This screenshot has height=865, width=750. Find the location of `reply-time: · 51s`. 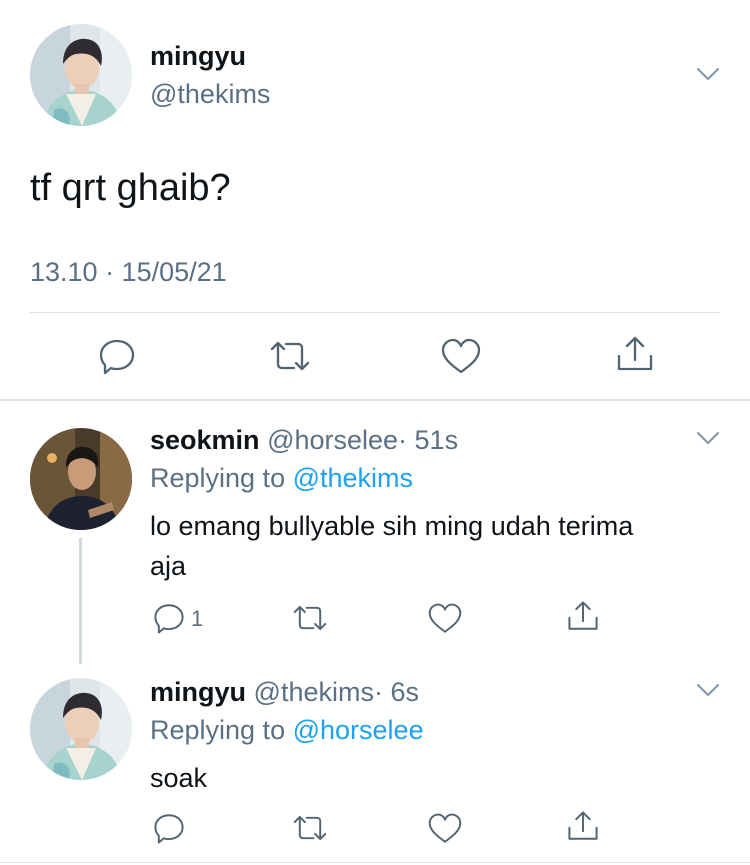

reply-time: · 51s is located at coordinates (428, 440).